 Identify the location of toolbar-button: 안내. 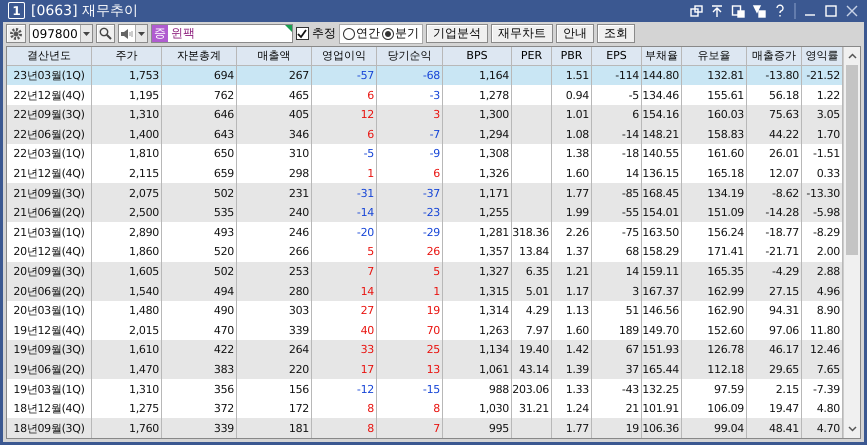
(575, 34).